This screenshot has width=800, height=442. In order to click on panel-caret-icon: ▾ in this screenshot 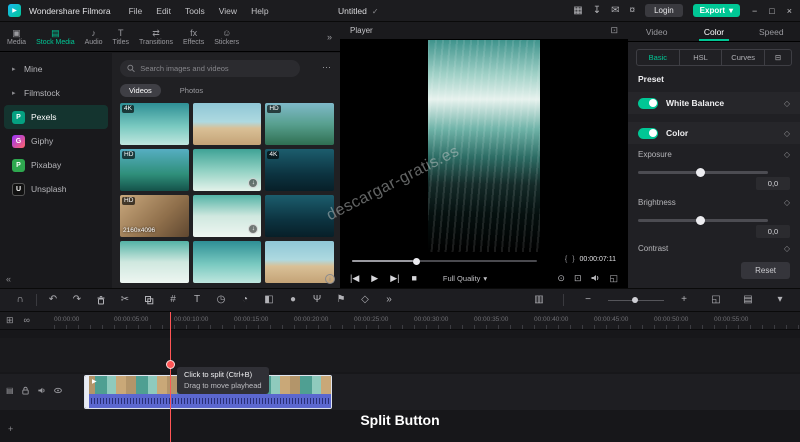, I will do `click(780, 300)`.